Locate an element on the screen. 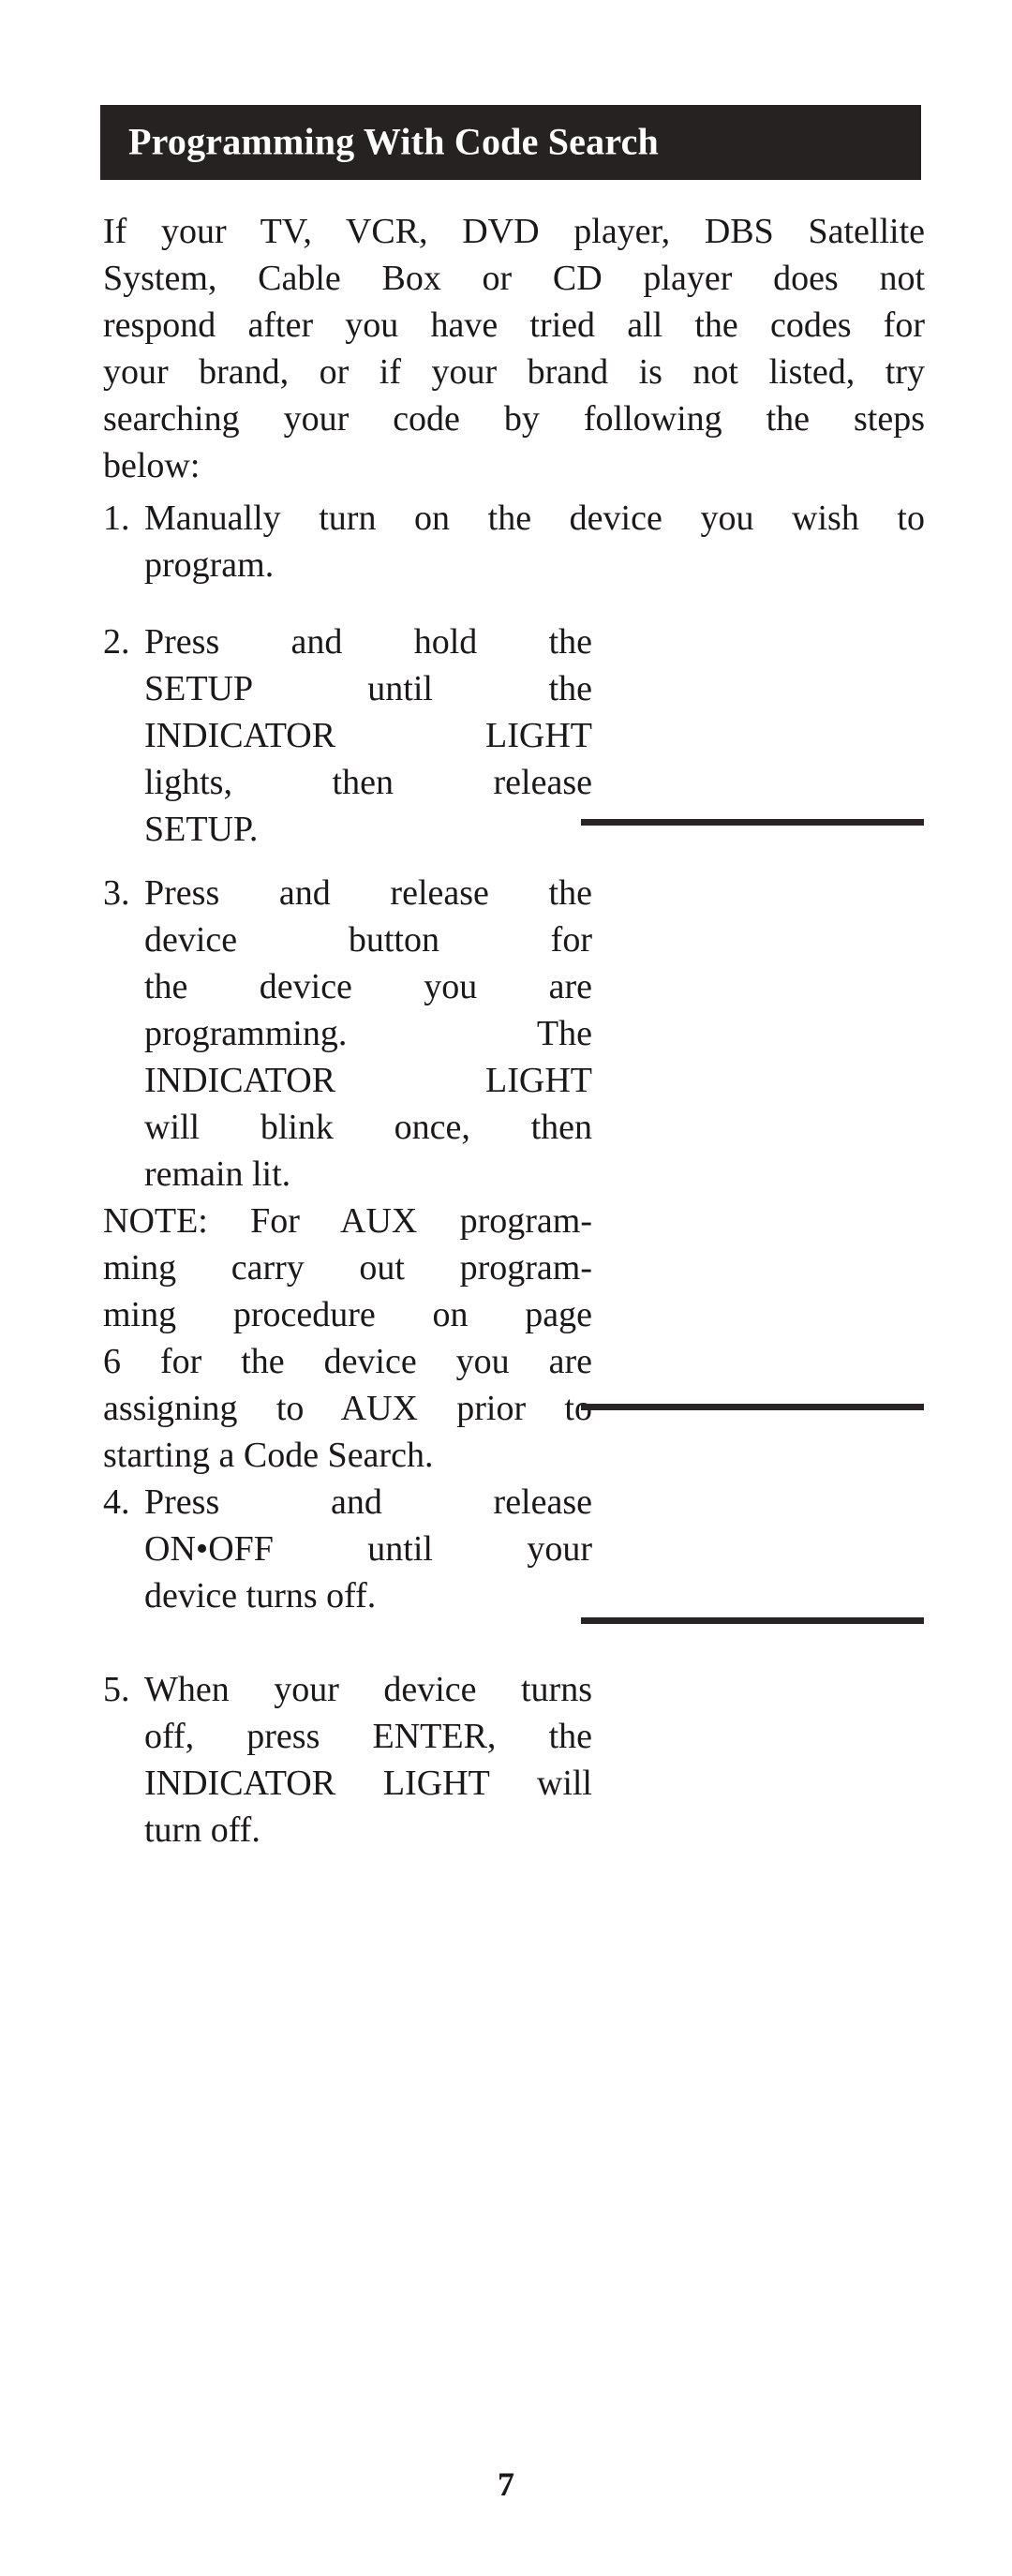  note-line: ming procedure on page is located at coordinates (347, 1314).